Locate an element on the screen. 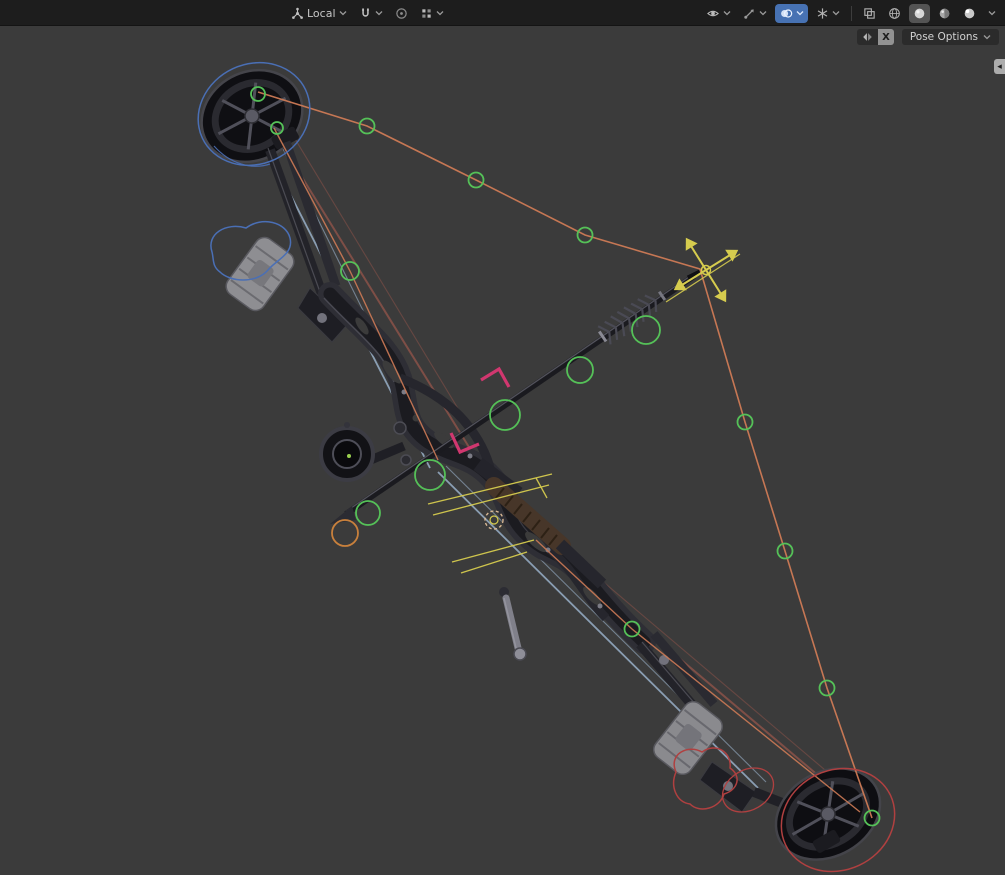  transform-orientation-label: Local is located at coordinates (321, 13).